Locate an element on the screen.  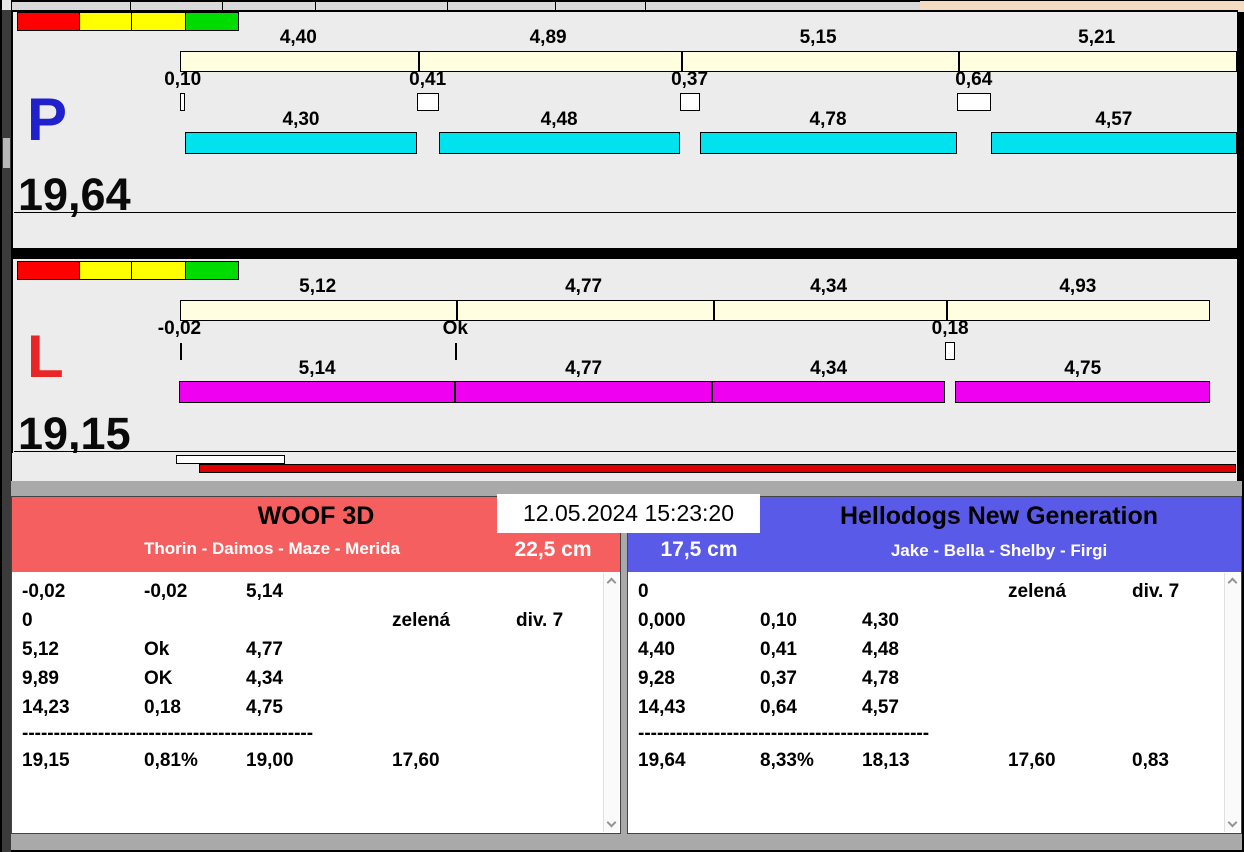
scrollbar-thumb is located at coordinates (6, 153).